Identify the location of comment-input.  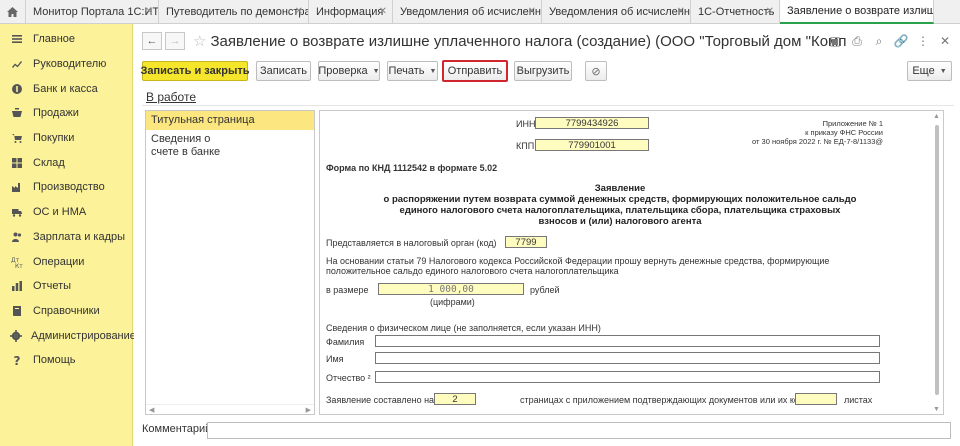
(579, 430).